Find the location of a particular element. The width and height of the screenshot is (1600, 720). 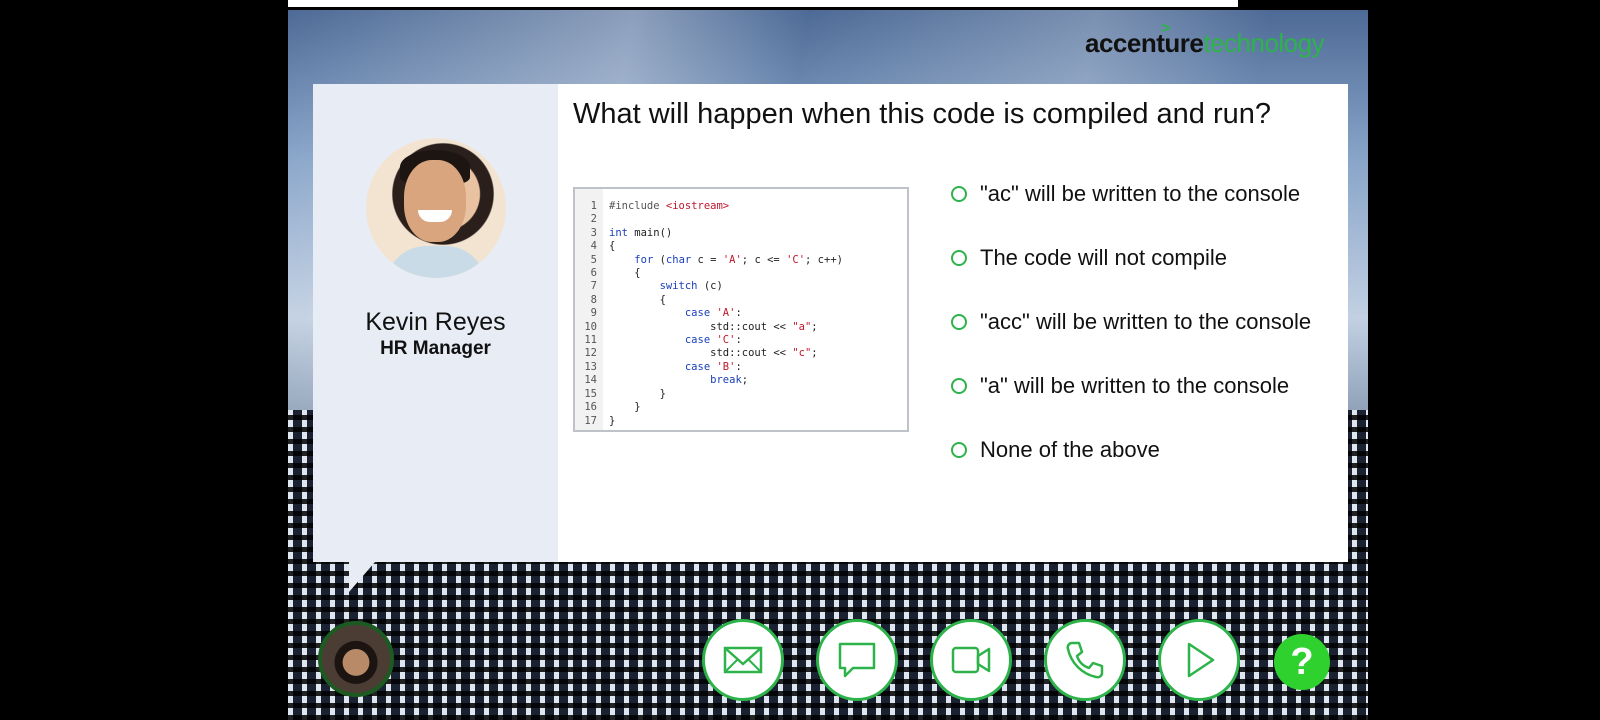

line-number: 15 is located at coordinates (590, 393).